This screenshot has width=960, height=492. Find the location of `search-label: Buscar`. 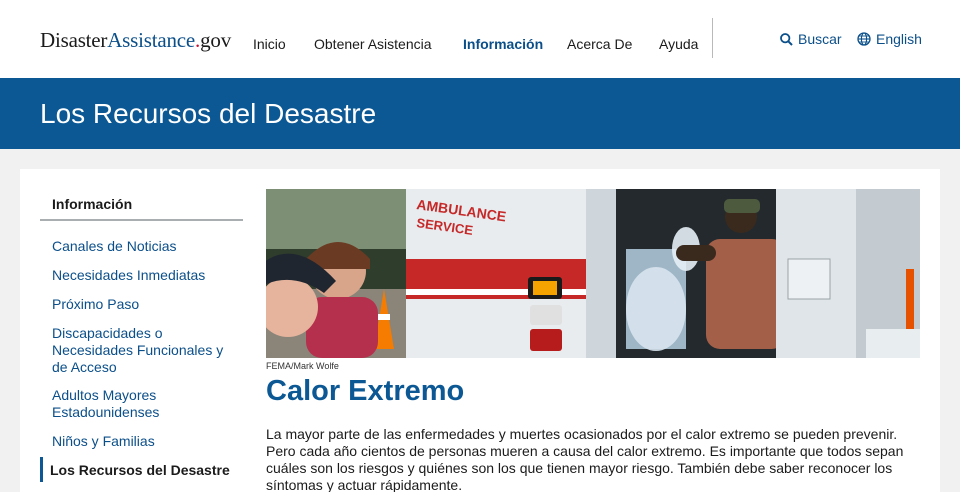

search-label: Buscar is located at coordinates (820, 39).